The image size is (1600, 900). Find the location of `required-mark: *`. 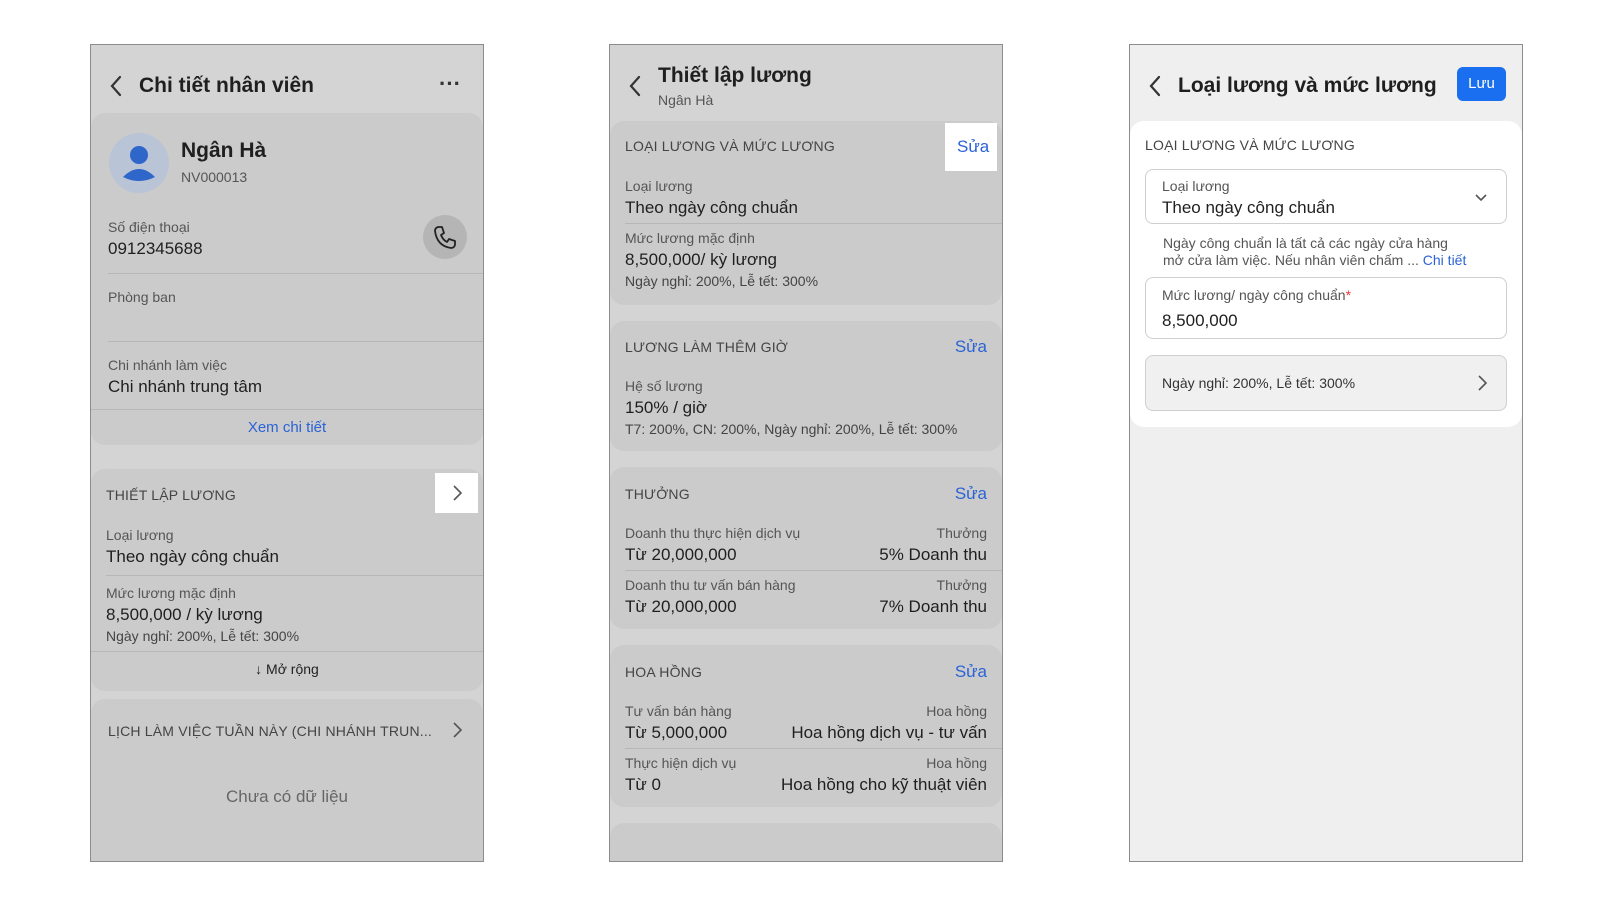

required-mark: * is located at coordinates (1348, 295).